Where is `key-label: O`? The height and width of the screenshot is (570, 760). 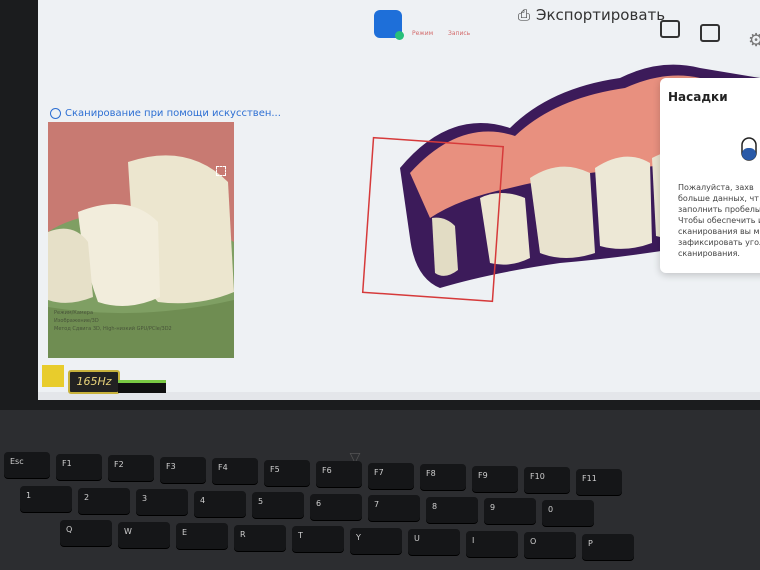
key-label: O is located at coordinates (533, 541).